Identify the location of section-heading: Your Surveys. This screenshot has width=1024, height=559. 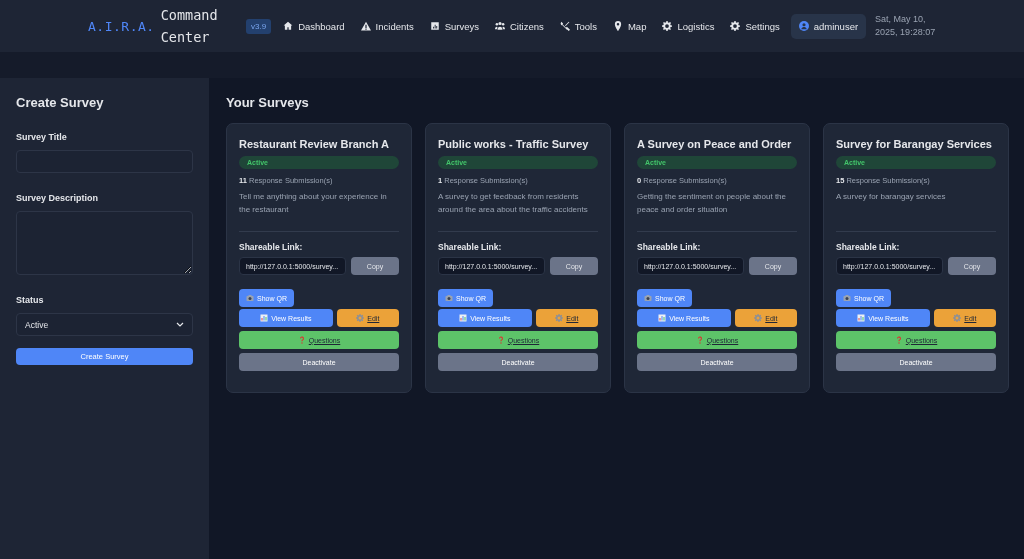
(268, 102).